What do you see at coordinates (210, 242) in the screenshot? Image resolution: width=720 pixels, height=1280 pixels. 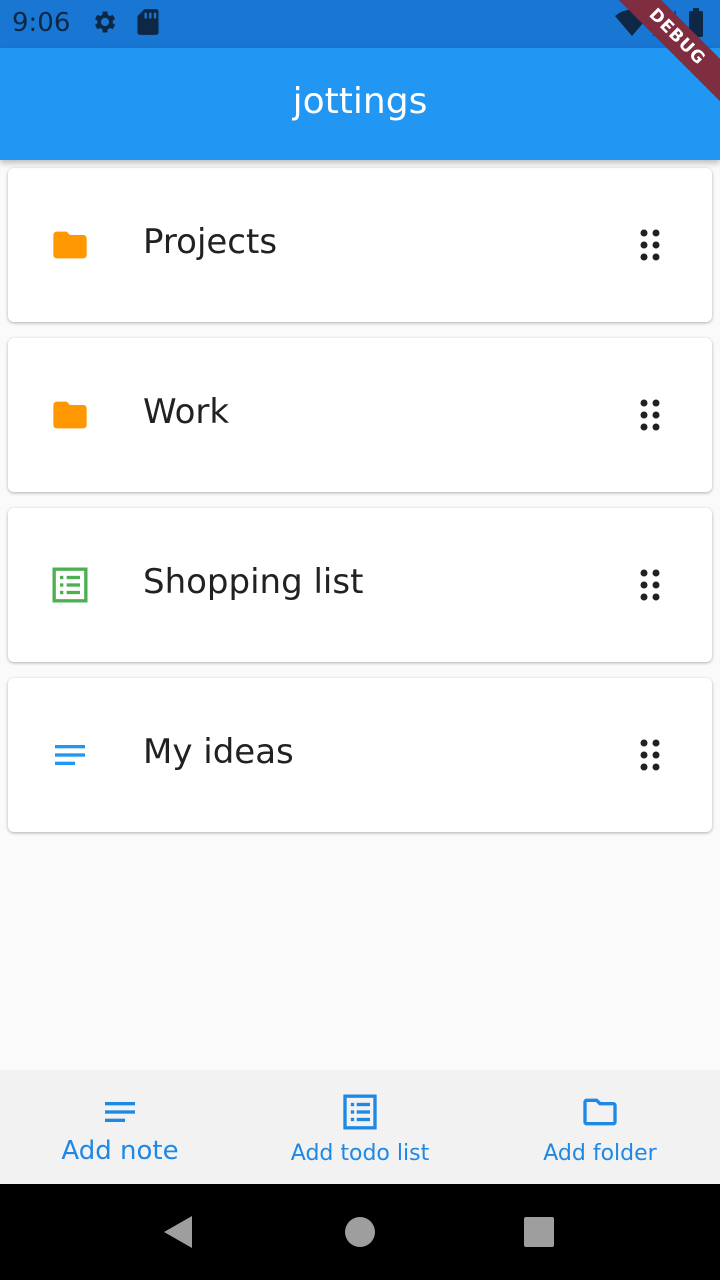 I see `item-label: Projects` at bounding box center [210, 242].